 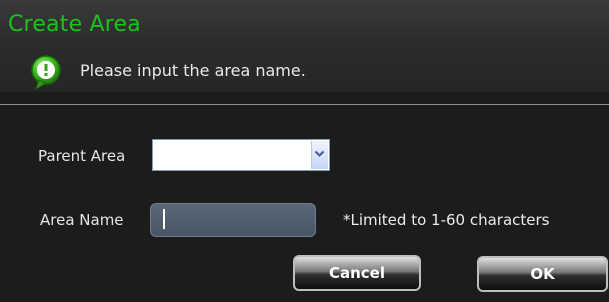 What do you see at coordinates (542, 274) in the screenshot?
I see `ok-button: OK` at bounding box center [542, 274].